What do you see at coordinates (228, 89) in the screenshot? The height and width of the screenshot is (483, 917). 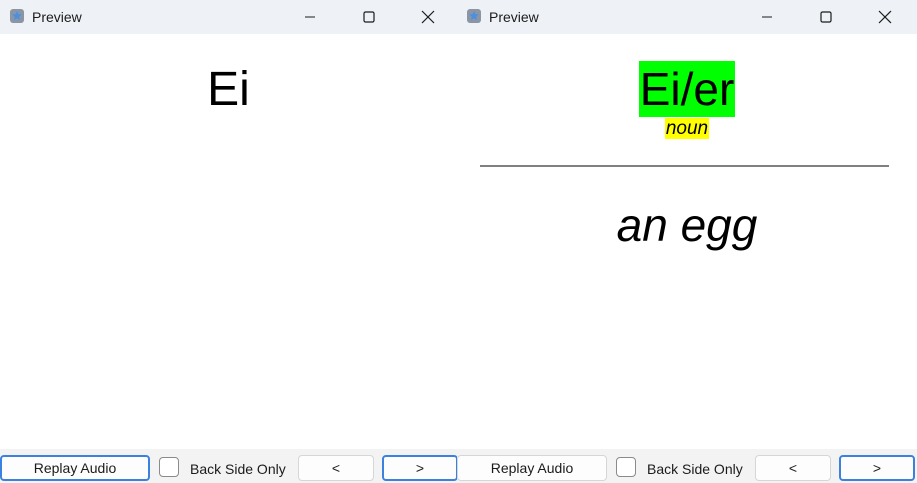 I see `front-word: Ei` at bounding box center [228, 89].